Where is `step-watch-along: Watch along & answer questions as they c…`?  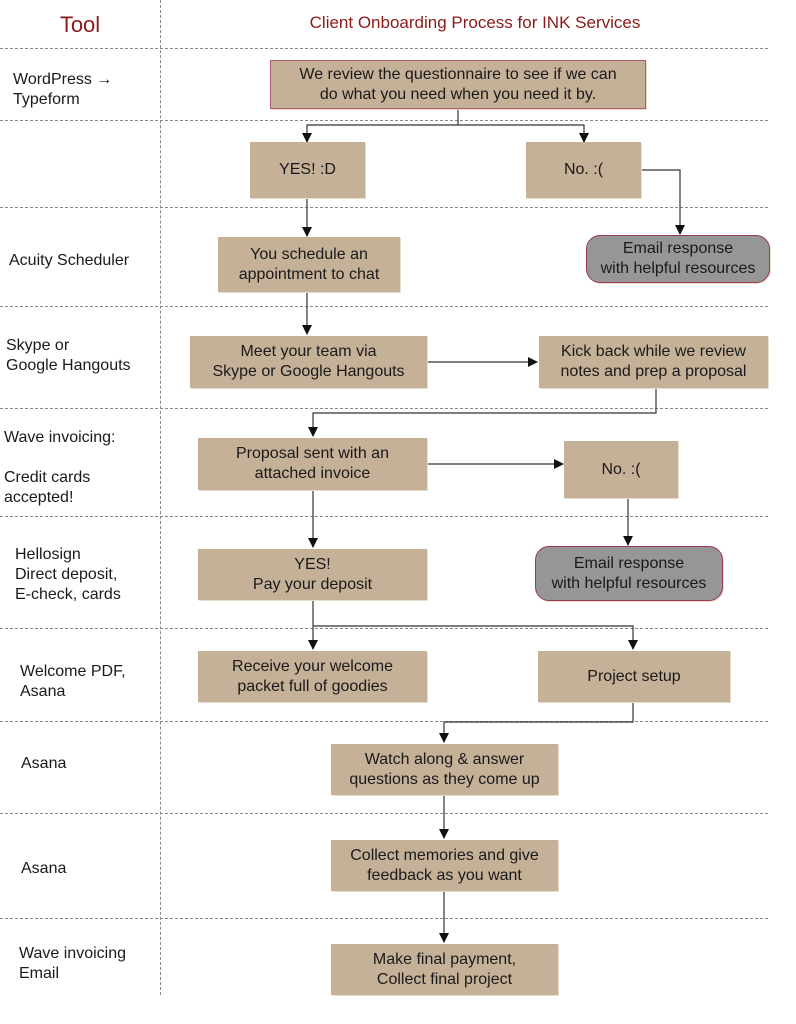 step-watch-along: Watch along & answer questions as they c… is located at coordinates (444, 769).